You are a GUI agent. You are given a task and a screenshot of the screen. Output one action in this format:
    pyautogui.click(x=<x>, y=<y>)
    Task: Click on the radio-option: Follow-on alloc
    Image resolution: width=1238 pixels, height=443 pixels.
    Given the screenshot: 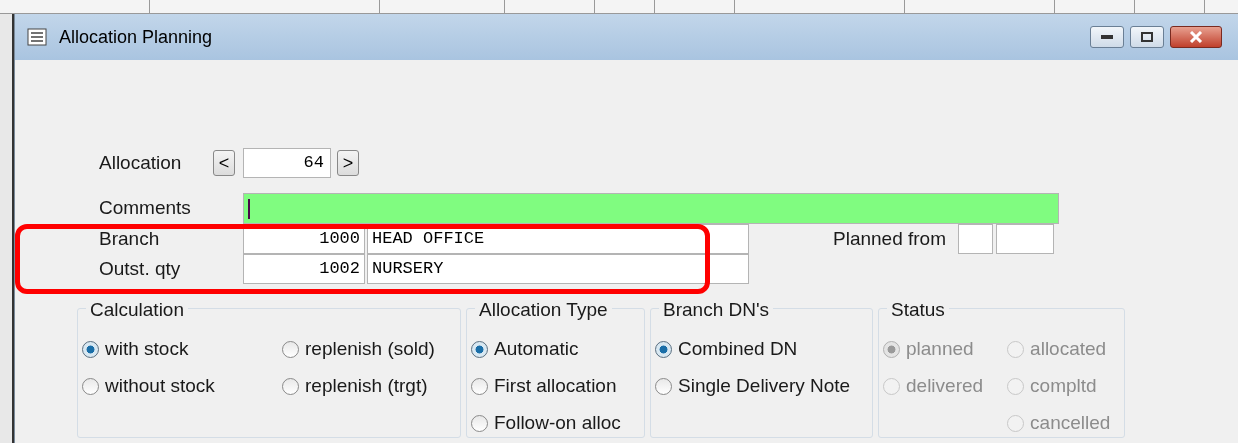 What is the action you would take?
    pyautogui.click(x=546, y=423)
    